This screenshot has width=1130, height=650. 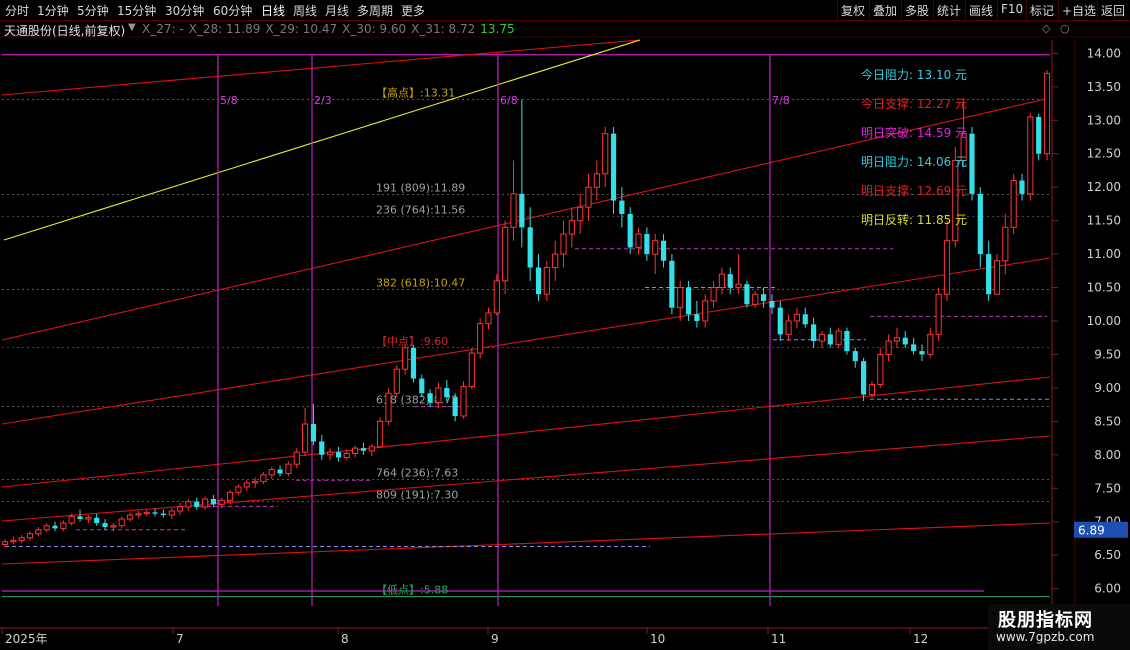 What do you see at coordinates (345, 639) in the screenshot?
I see `date-tick-label: 8` at bounding box center [345, 639].